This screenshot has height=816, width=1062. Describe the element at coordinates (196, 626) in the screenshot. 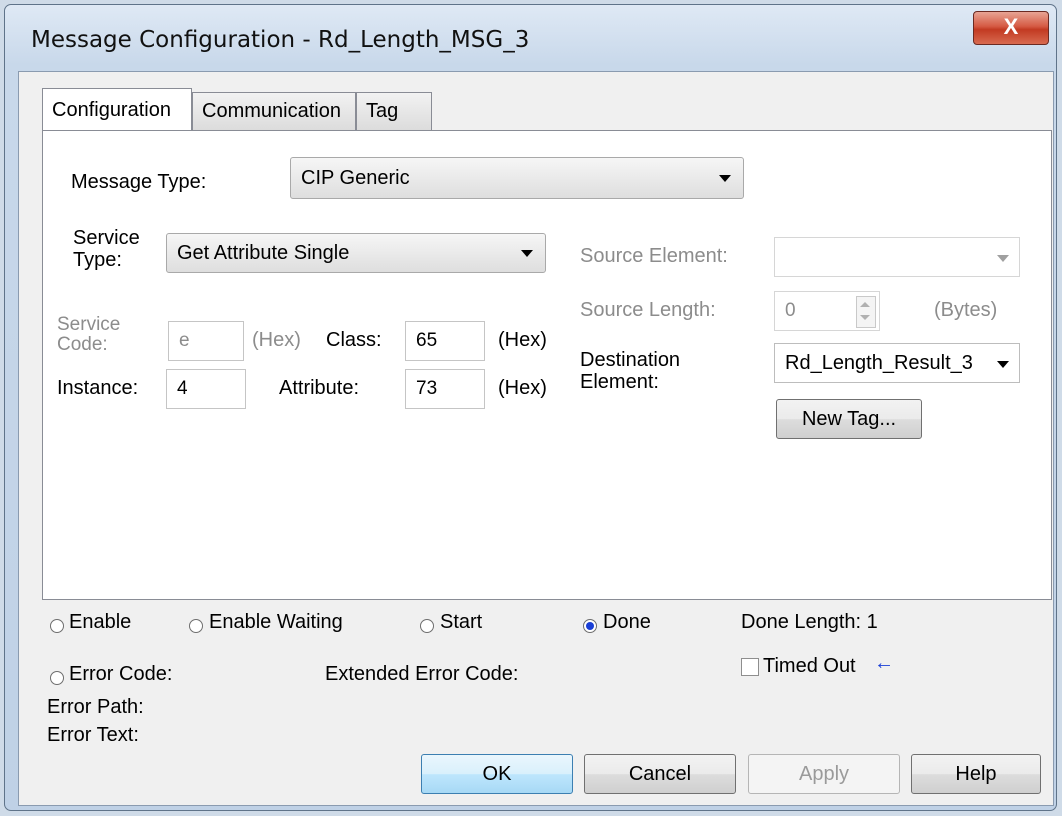

I see `enable-waiting-radio` at that location.